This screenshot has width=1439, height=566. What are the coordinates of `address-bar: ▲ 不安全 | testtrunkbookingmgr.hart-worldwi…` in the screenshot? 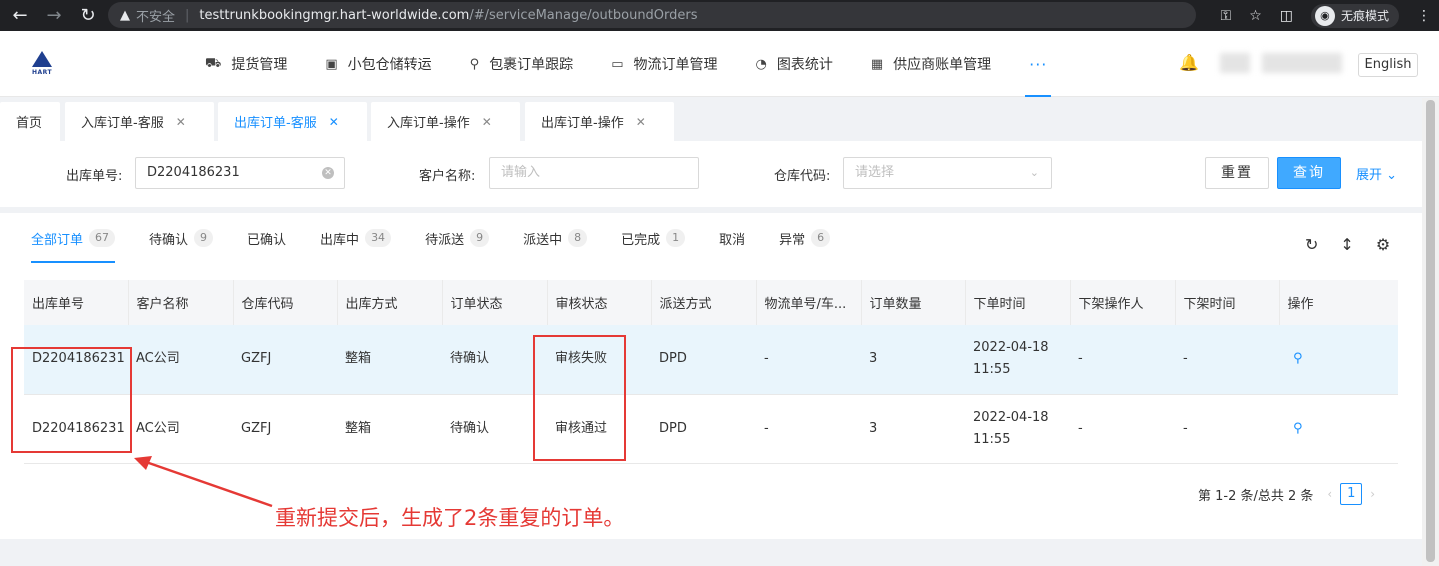 It's located at (652, 15).